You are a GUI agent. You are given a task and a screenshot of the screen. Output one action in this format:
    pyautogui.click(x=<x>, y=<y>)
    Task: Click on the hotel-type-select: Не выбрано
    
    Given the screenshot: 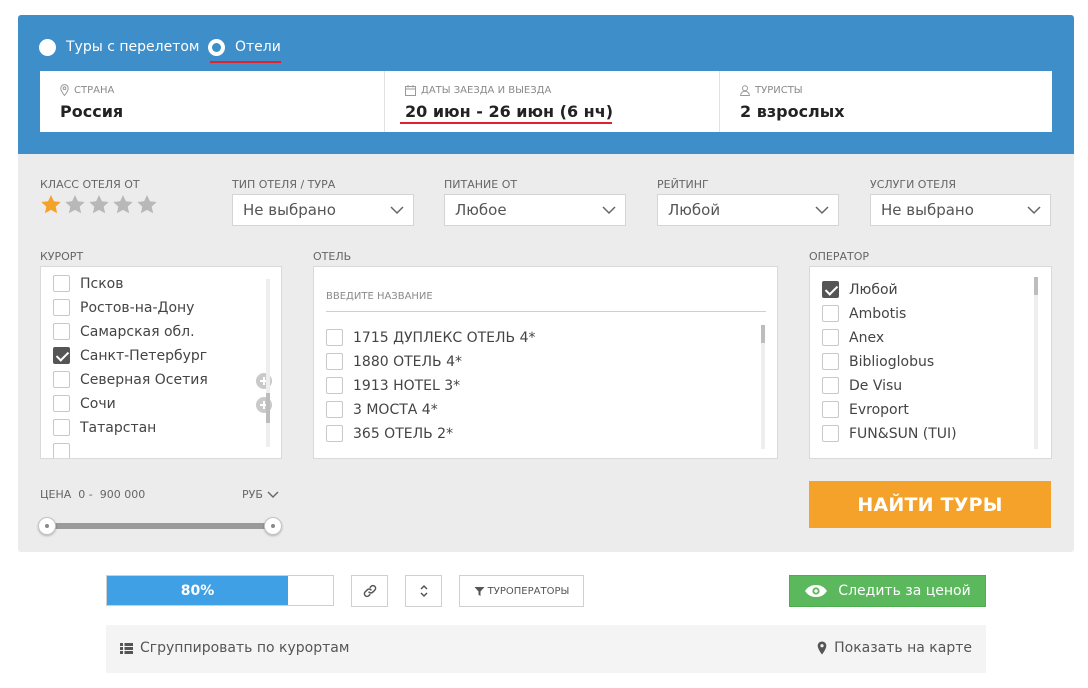 What is the action you would take?
    pyautogui.click(x=323, y=210)
    